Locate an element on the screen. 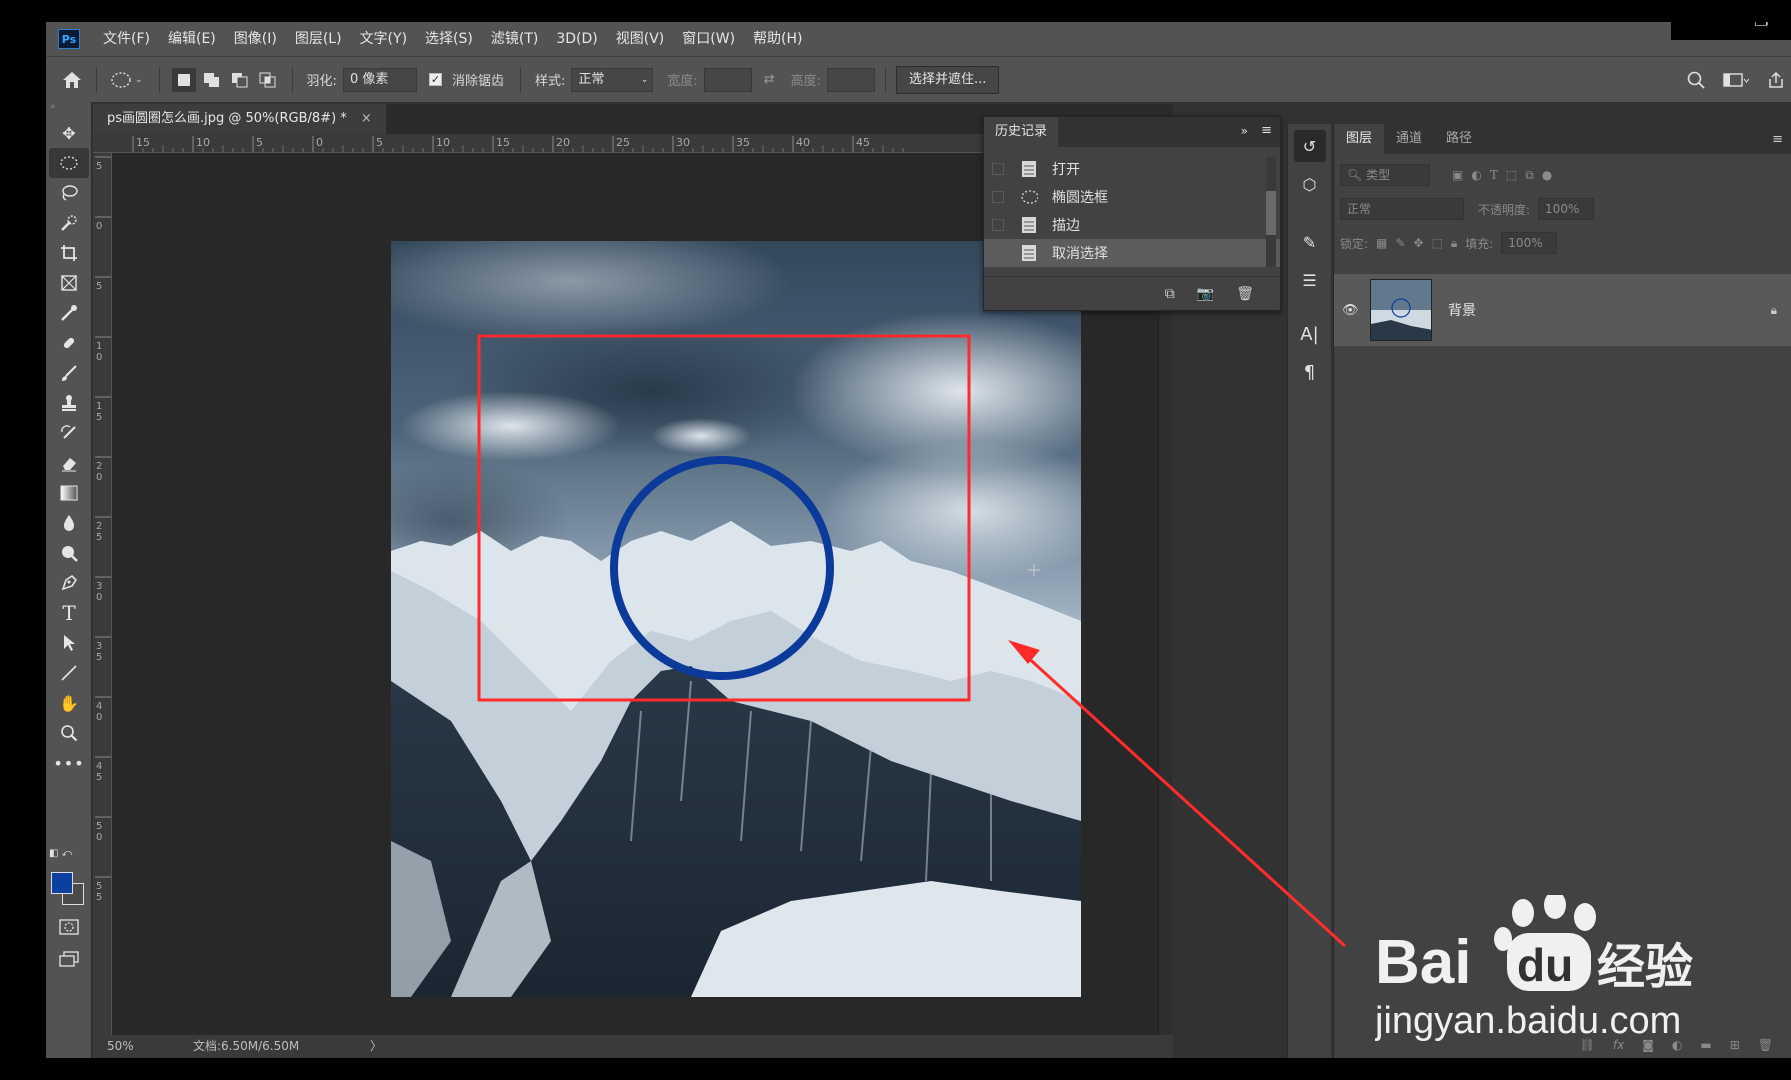 This screenshot has width=1791, height=1080. eraser-tool-icon is located at coordinates (69, 463).